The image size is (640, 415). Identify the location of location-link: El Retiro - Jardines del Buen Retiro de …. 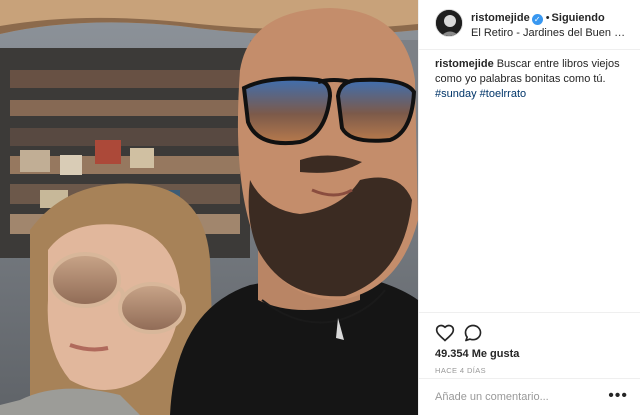
(552, 33).